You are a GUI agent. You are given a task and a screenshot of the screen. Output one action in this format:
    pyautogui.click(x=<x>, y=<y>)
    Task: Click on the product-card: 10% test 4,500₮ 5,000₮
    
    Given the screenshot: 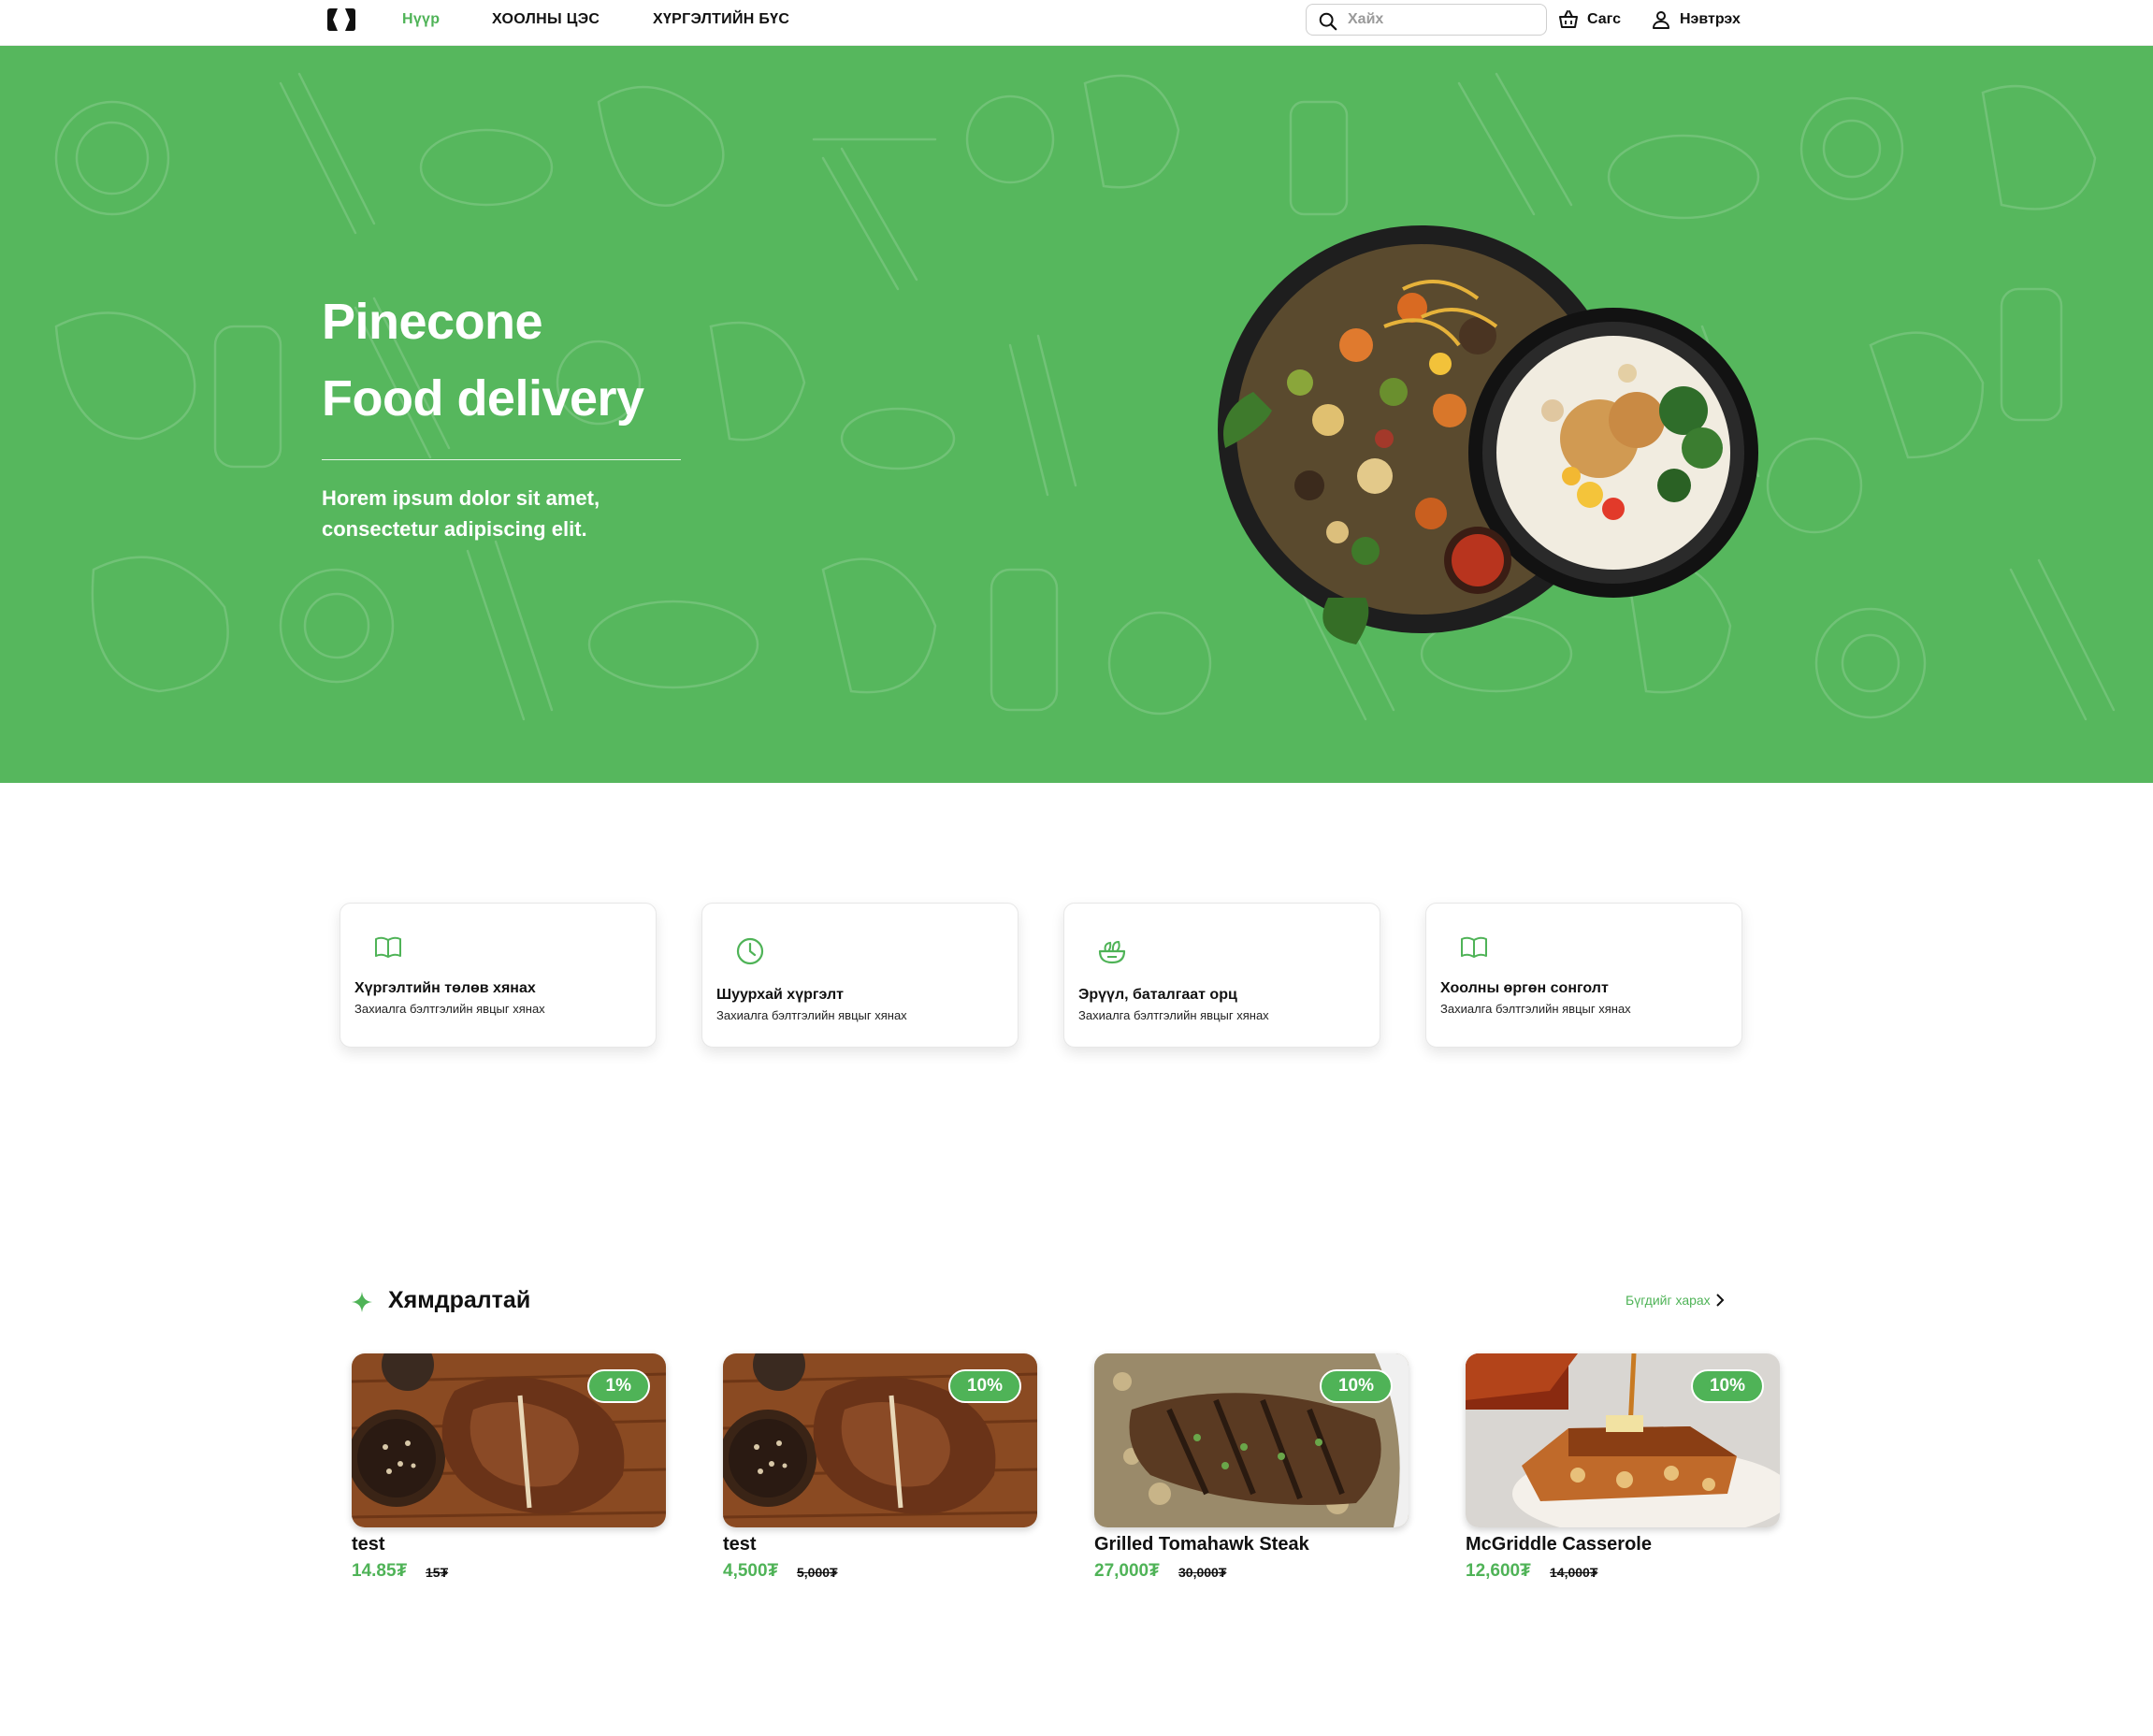 What is the action you would take?
    pyautogui.click(x=880, y=1470)
    